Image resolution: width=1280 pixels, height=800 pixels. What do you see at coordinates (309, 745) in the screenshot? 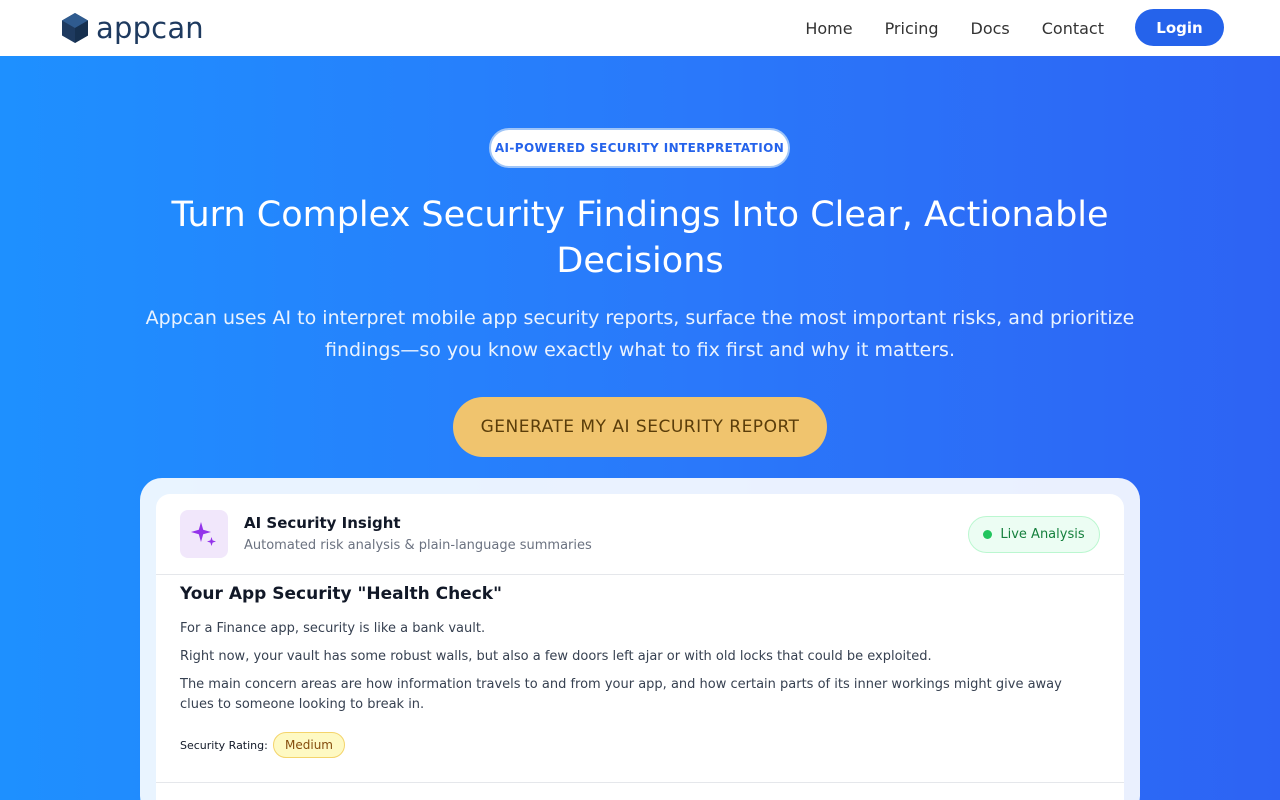
I see `security-rating-badge: Medium` at bounding box center [309, 745].